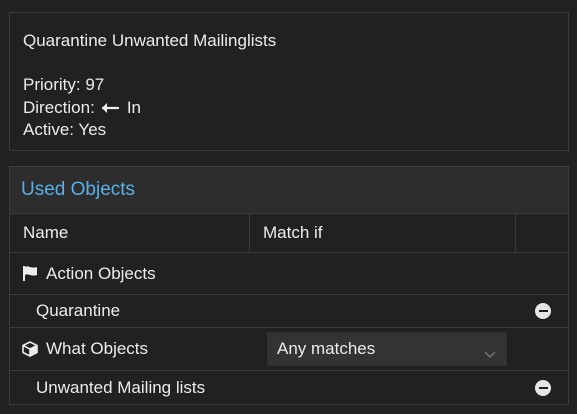 Image resolution: width=577 pixels, height=414 pixels. I want to click on chevron-down-icon, so click(490, 351).